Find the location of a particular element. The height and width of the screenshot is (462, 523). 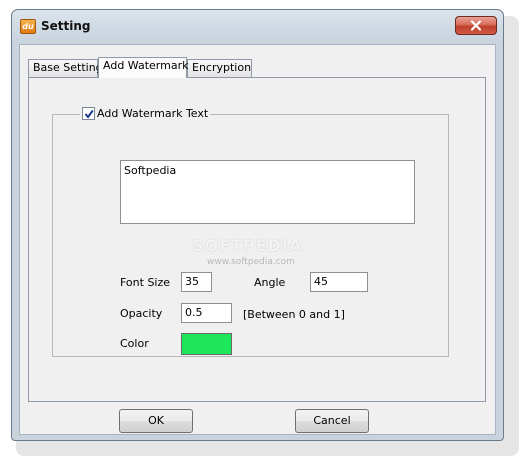

tab-encryption: Encryption is located at coordinates (219, 68).